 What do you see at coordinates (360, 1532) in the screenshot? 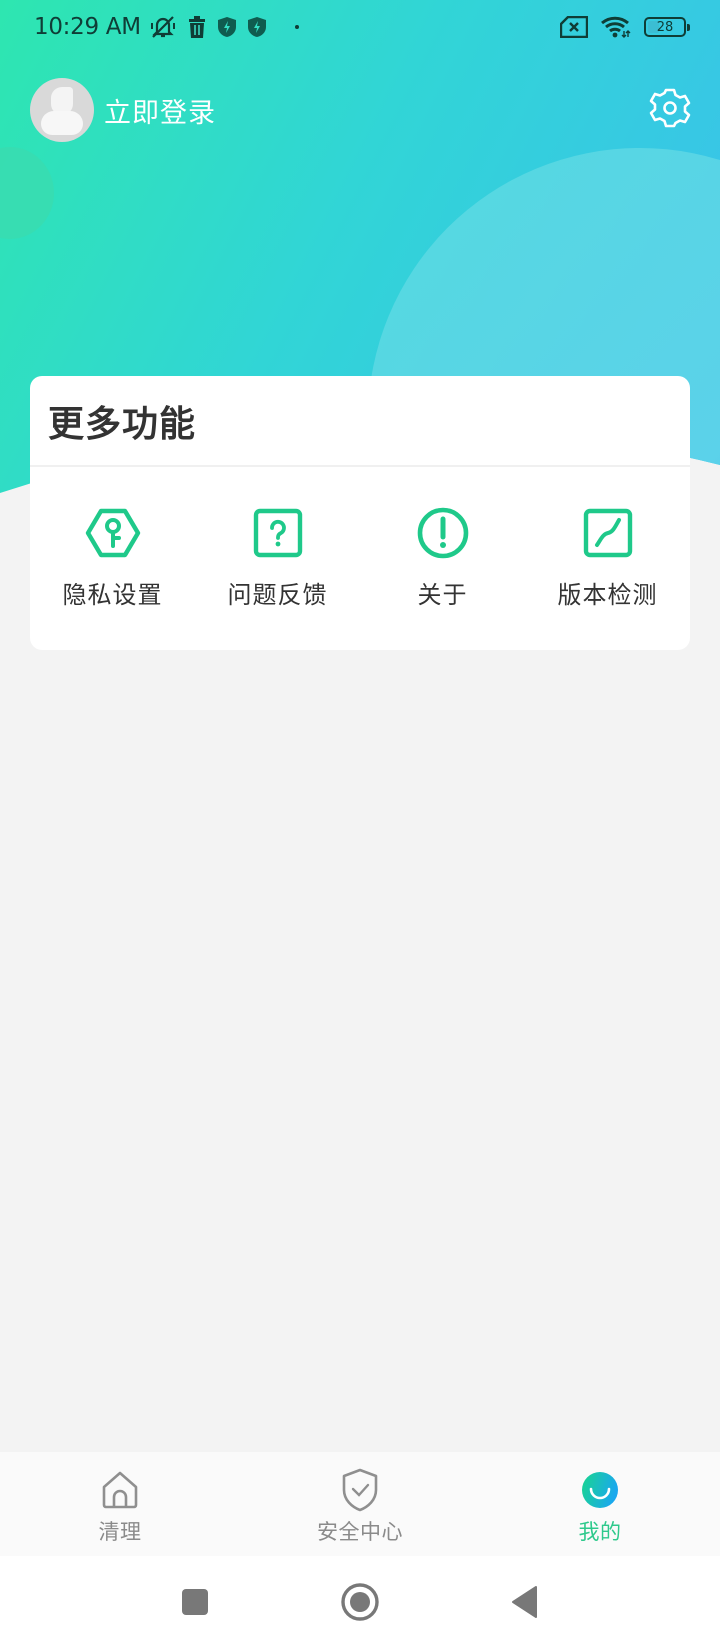
I see `tab-label: 安全中心` at bounding box center [360, 1532].